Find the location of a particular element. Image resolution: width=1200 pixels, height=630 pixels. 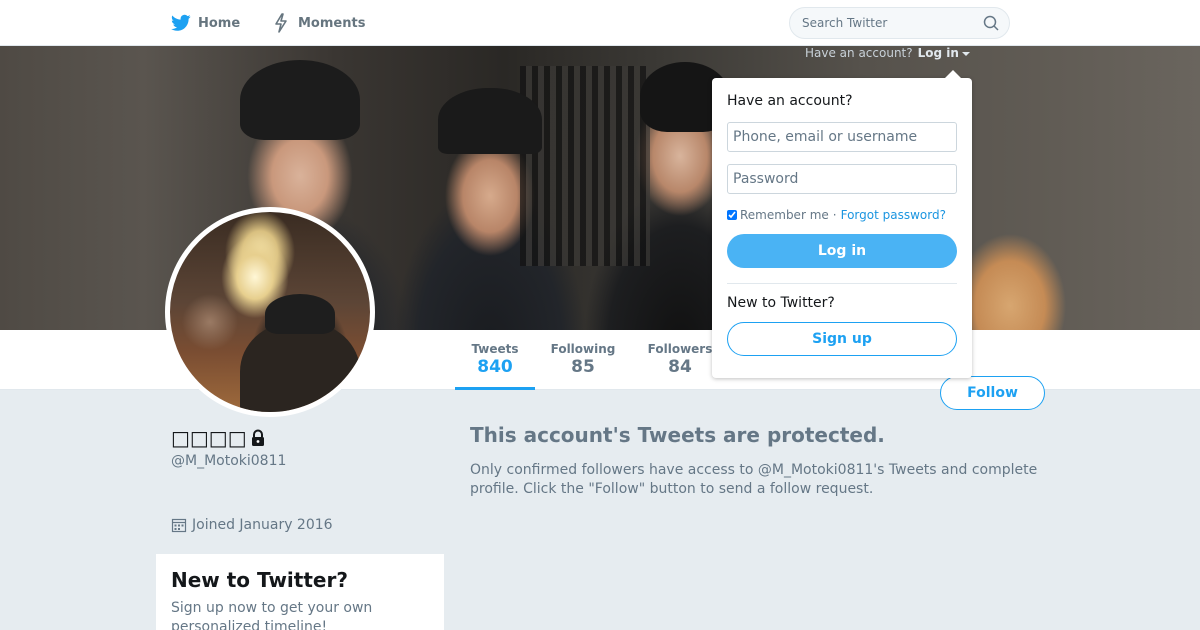

banner-background-detail is located at coordinates (585, 166).